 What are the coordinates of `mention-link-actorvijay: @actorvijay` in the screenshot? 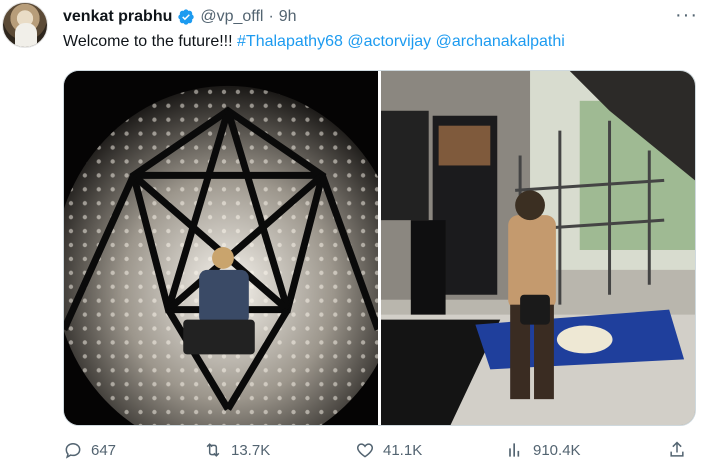 It's located at (389, 41).